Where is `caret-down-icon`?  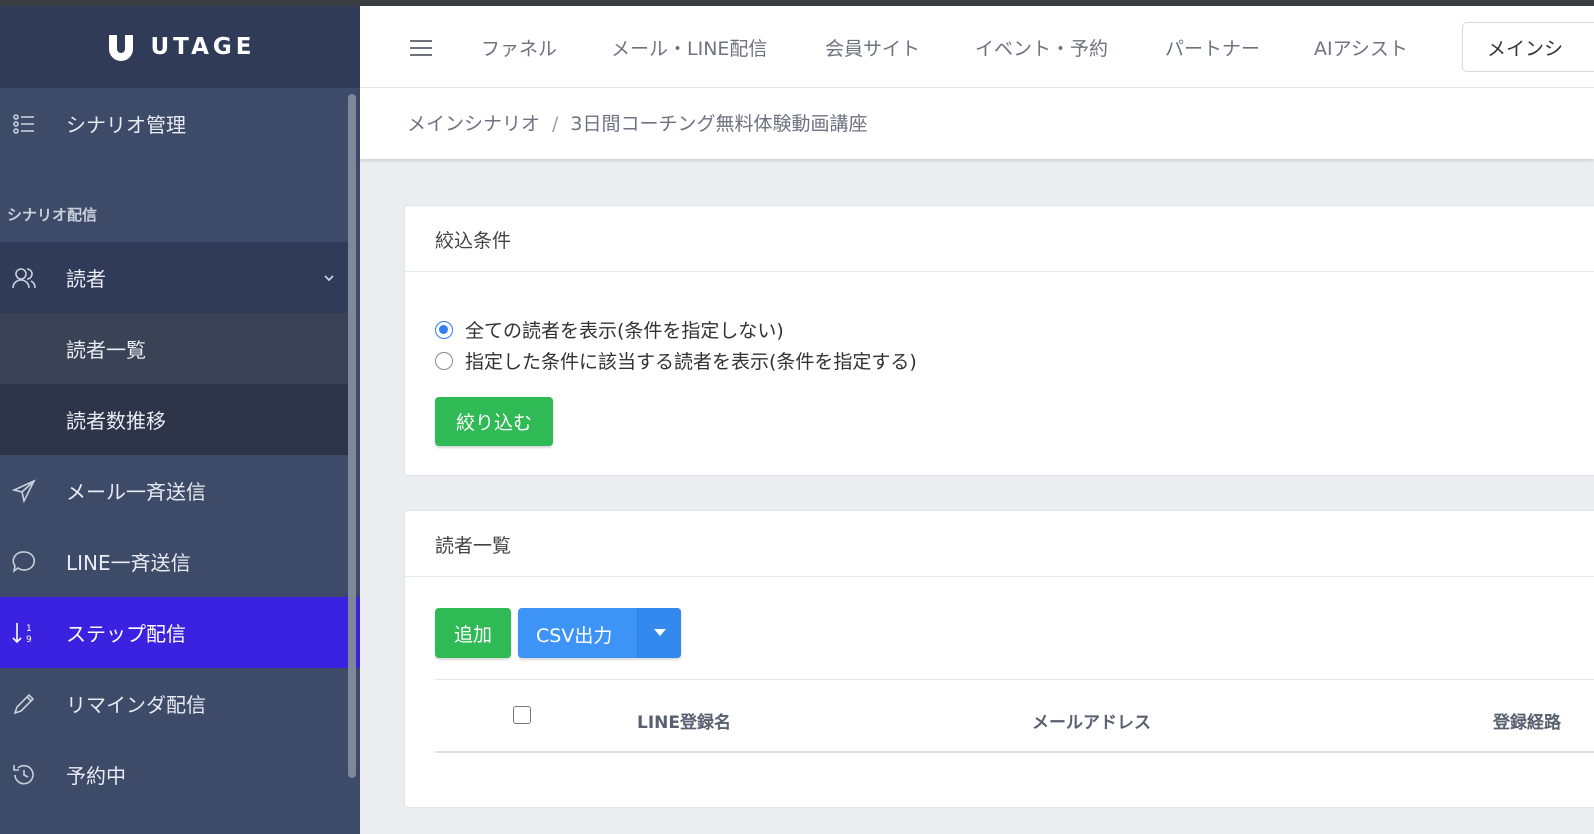
caret-down-icon is located at coordinates (660, 632).